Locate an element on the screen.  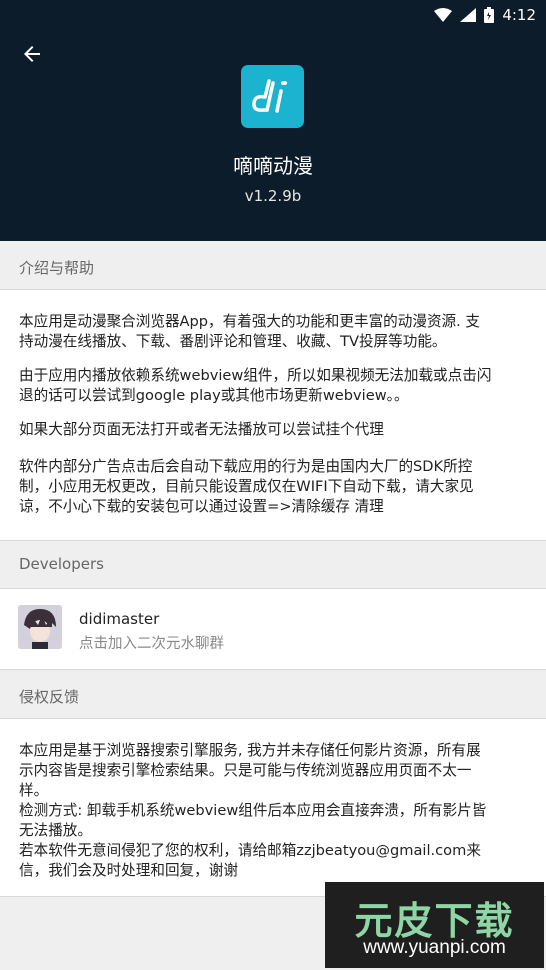
section-title-intro: 介绍与帮助 is located at coordinates (57, 268).